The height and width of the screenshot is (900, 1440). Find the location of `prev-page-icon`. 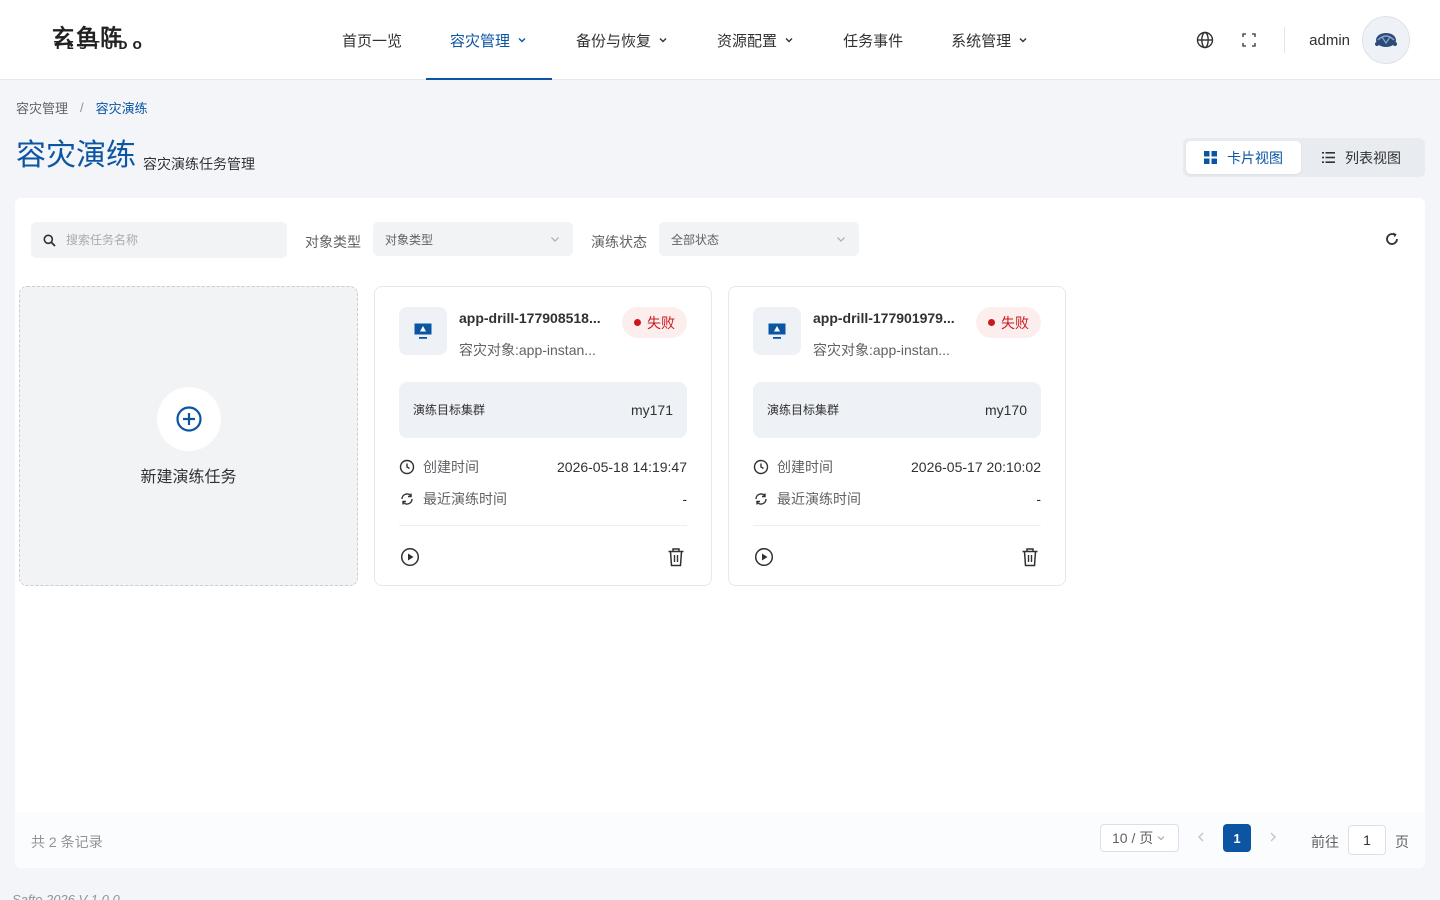

prev-page-icon is located at coordinates (1201, 837).